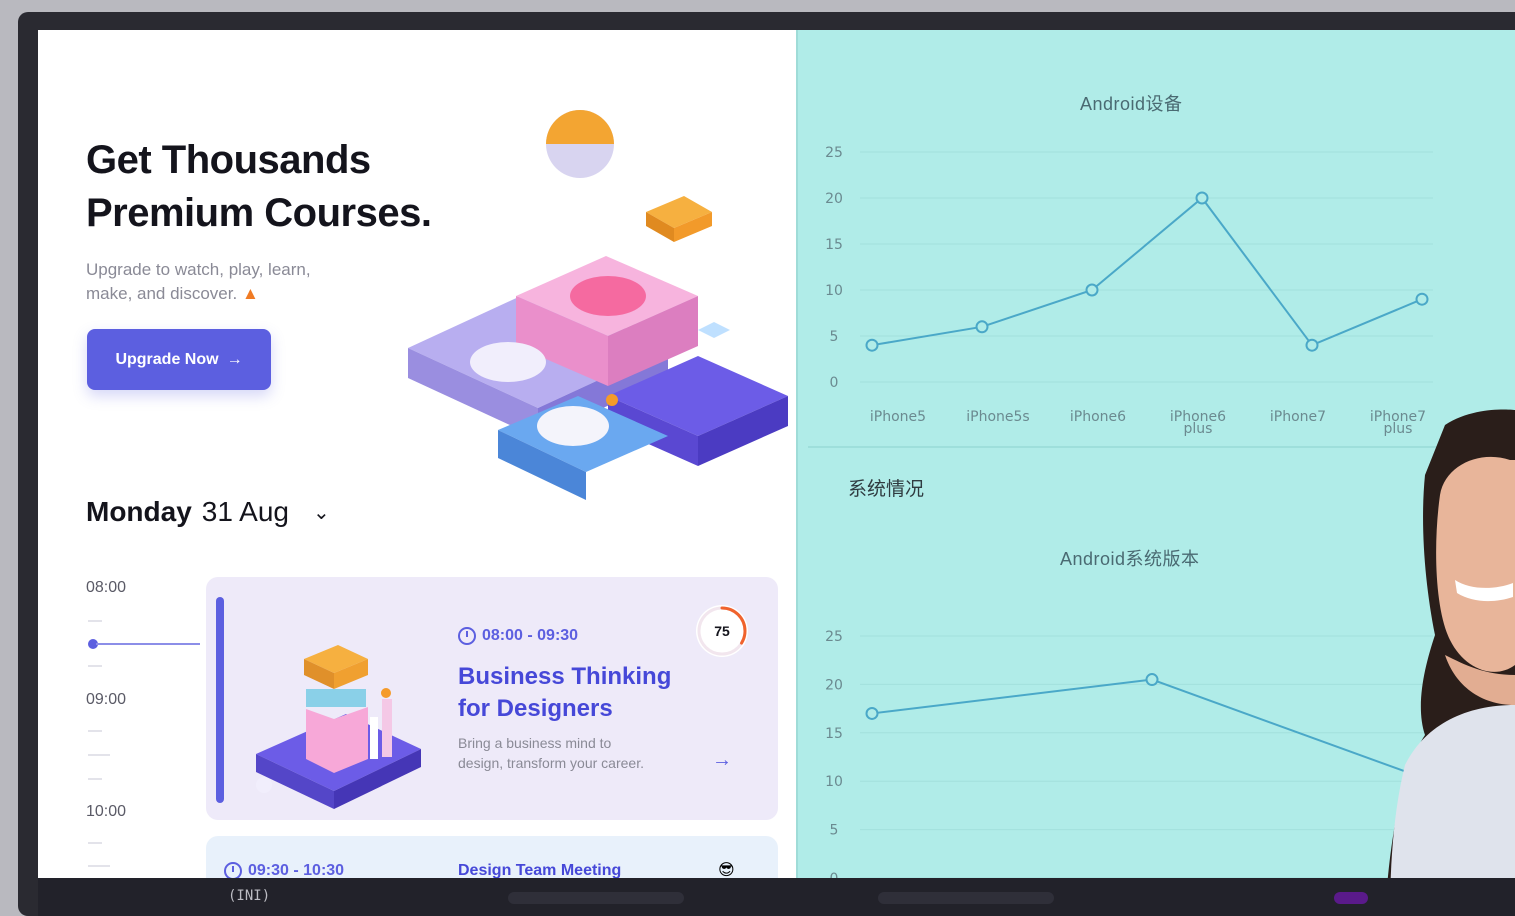  Describe the element at coordinates (530, 635) in the screenshot. I see `card-time-text: 08:00 - 09:30` at that location.